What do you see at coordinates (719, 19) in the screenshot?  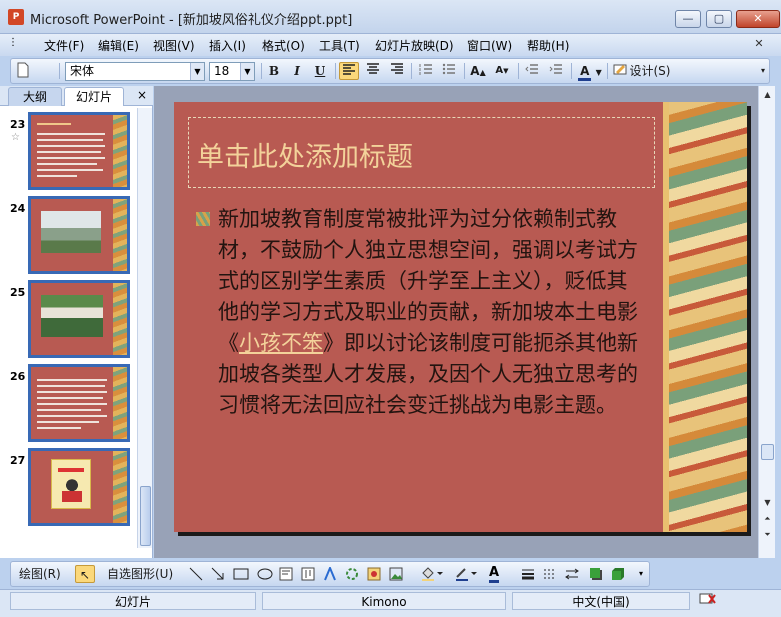 I see `restore-button: ▢` at bounding box center [719, 19].